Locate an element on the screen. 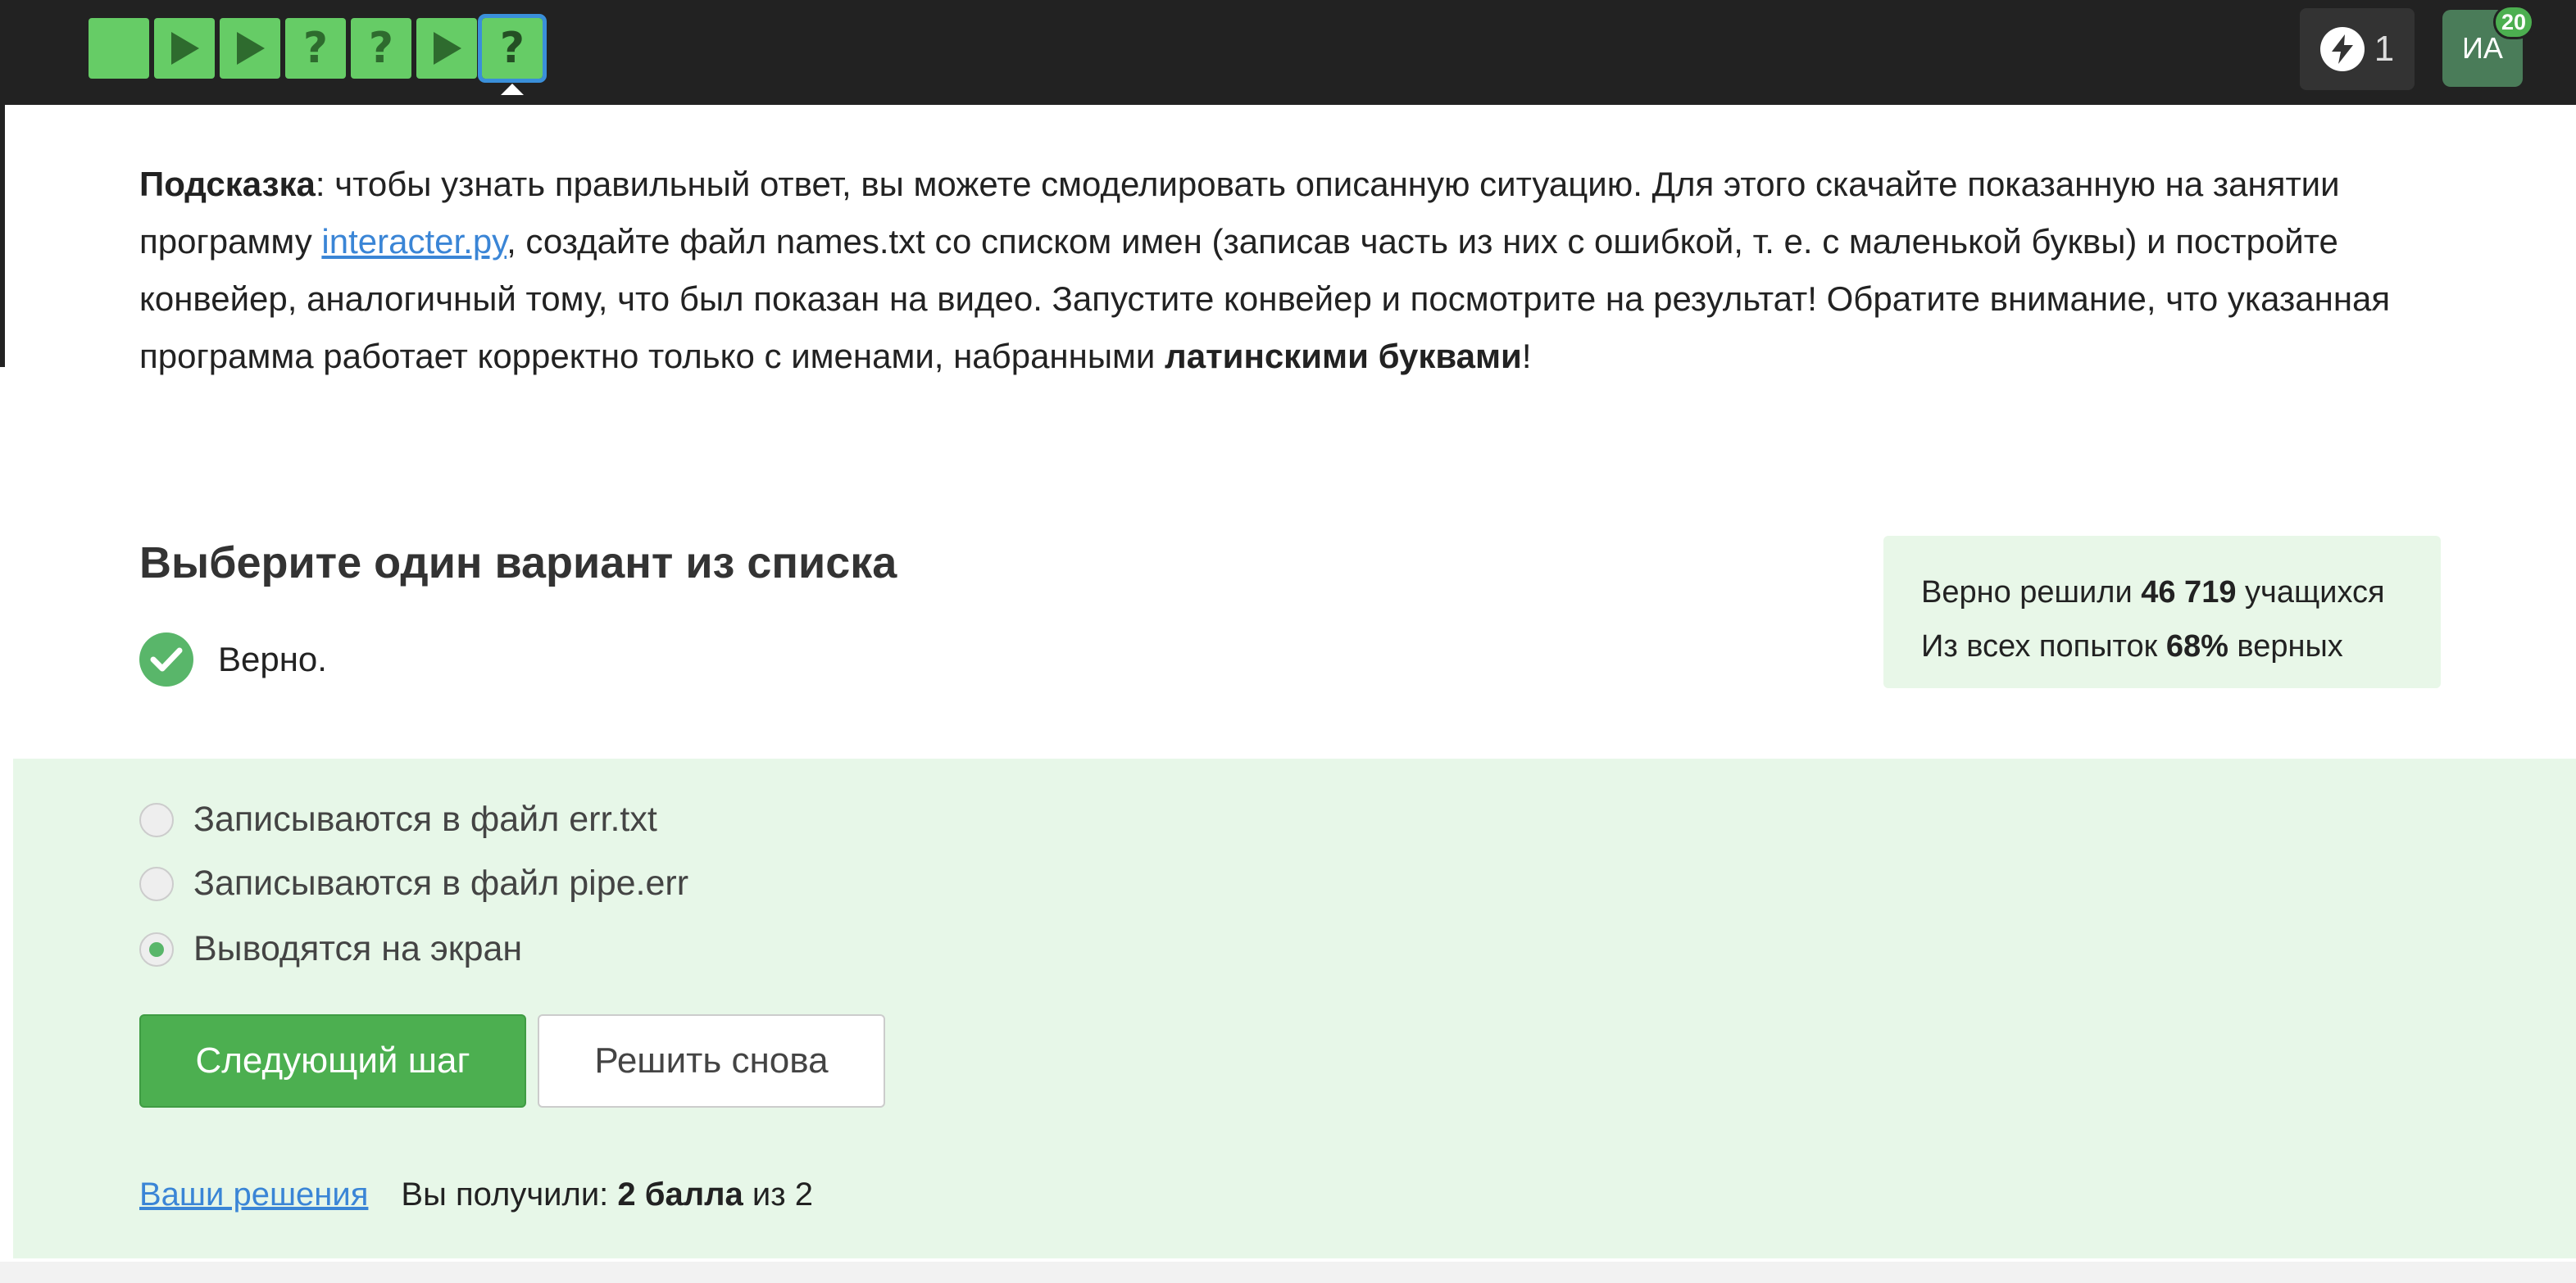 This screenshot has width=2576, height=1283. stats-solved-suffix: учащихся is located at coordinates (2310, 592).